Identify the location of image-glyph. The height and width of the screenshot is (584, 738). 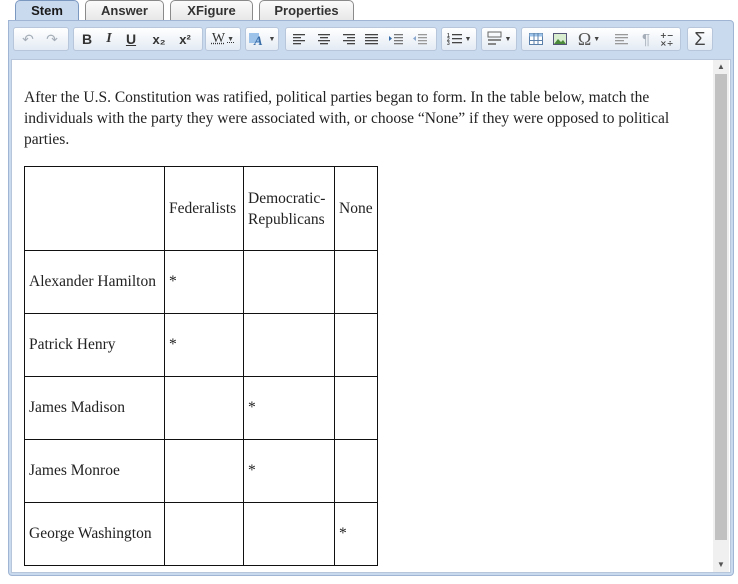
(560, 39).